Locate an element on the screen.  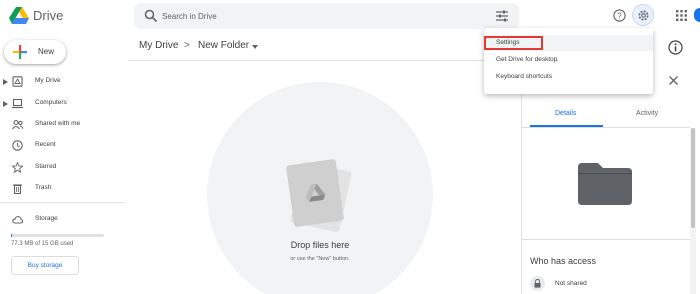
sidebar-item-storage: Storage is located at coordinates (64, 220).